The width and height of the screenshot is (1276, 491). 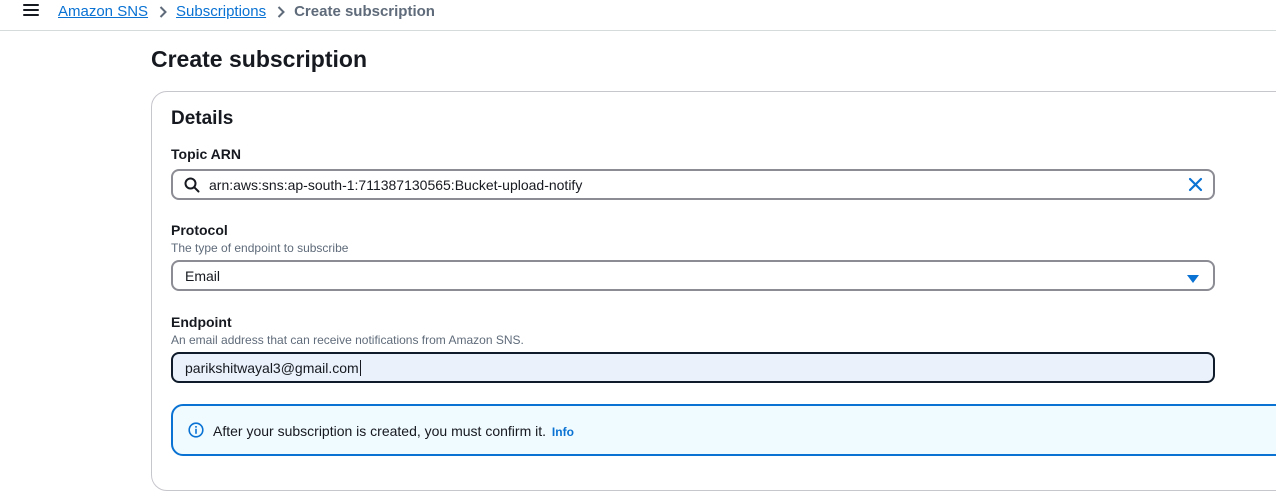 I want to click on endpoint-label: Endpoint, so click(x=201, y=322).